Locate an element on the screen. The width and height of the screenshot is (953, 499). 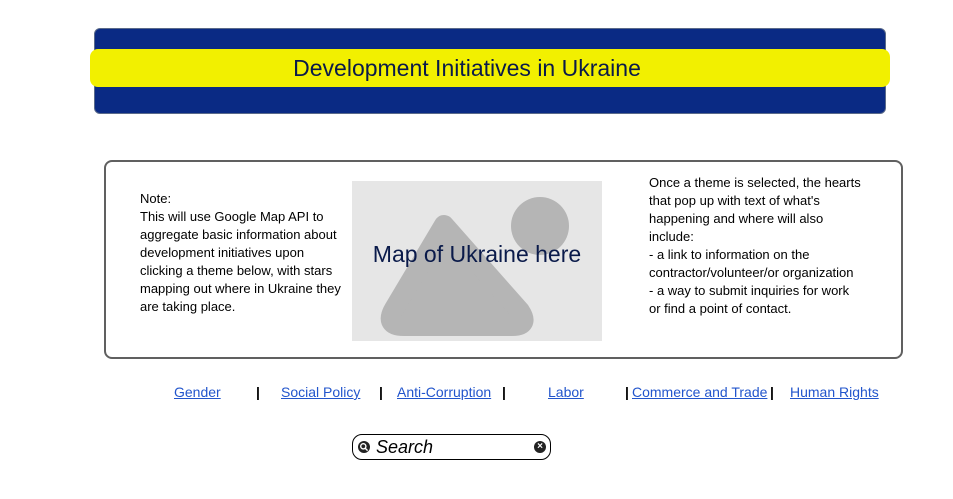
nav-link-social-policy: Social Policy is located at coordinates (320, 392).